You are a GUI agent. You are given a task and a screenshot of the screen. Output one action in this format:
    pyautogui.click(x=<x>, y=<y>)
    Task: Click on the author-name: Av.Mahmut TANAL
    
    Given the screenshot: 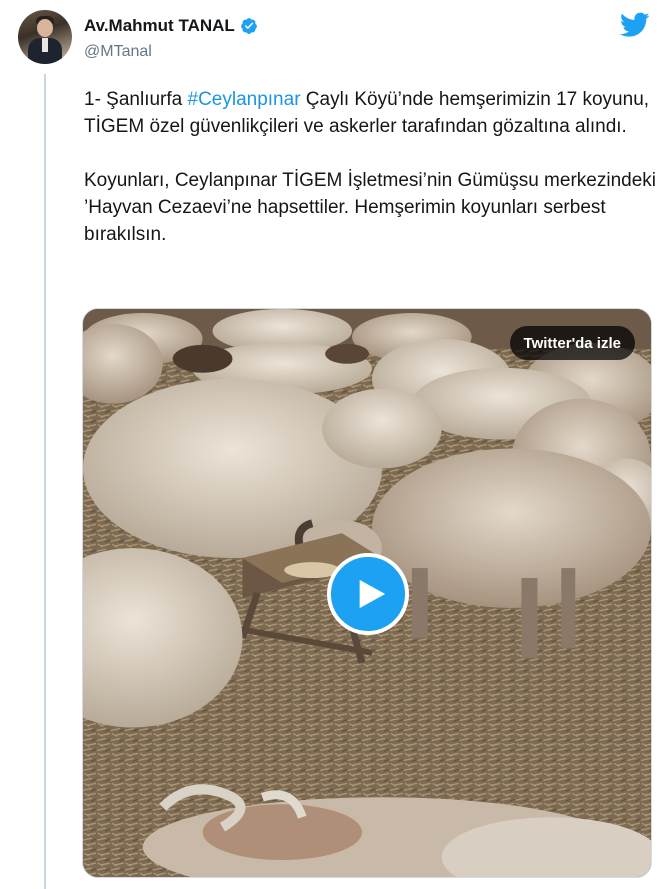 What is the action you would take?
    pyautogui.click(x=159, y=26)
    